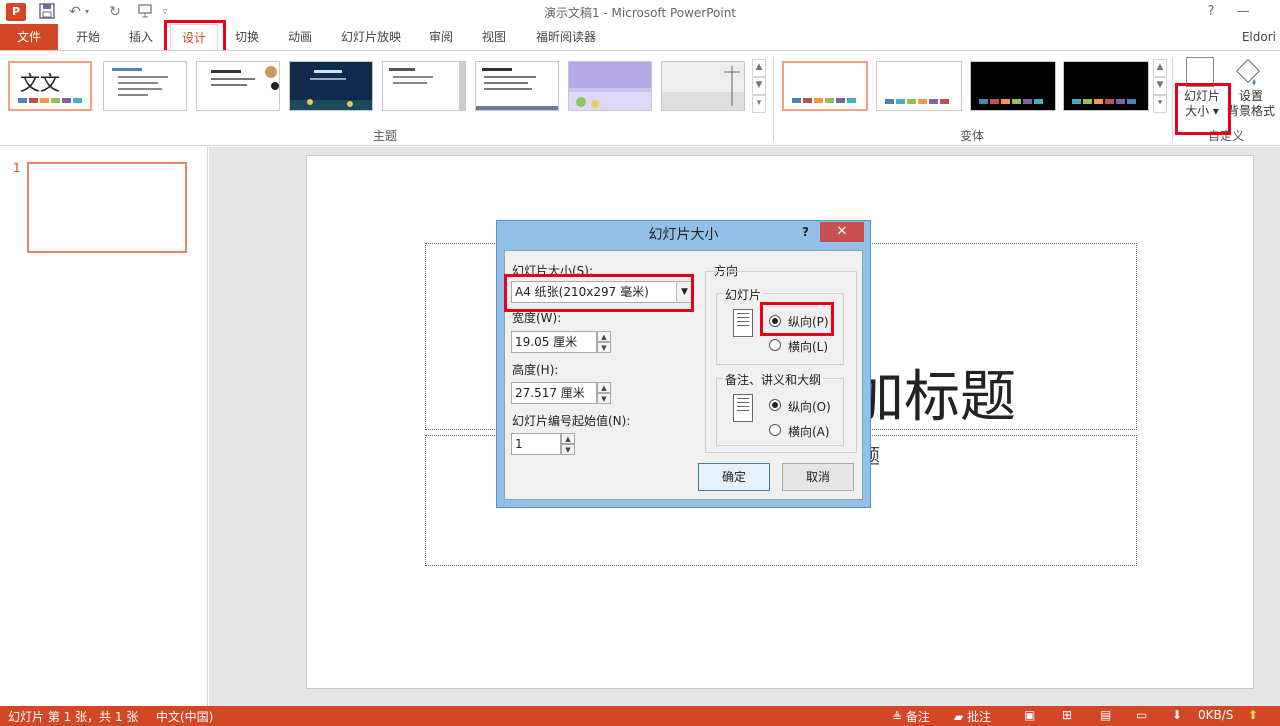 Image resolution: width=1280 pixels, height=726 pixels. I want to click on slide-sorter-icon: ⊞, so click(1067, 715).